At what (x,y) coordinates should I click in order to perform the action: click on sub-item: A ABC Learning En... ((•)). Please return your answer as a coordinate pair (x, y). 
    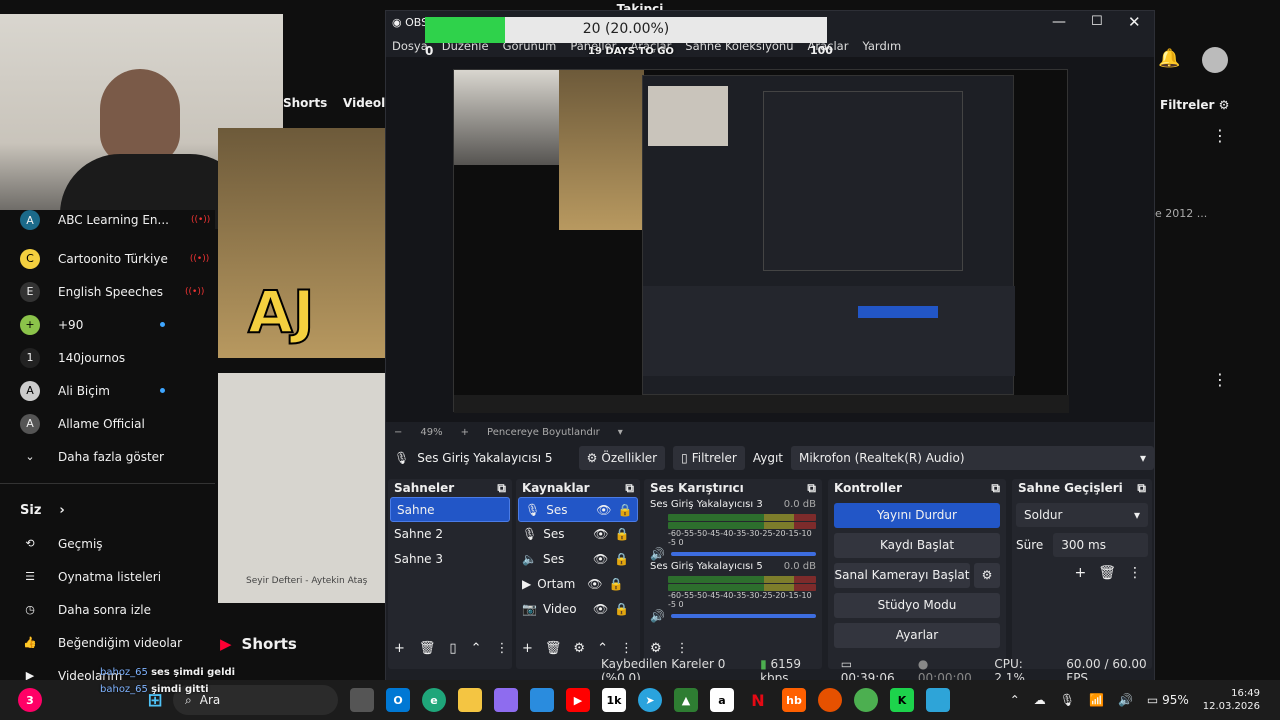
    Looking at the image, I should click on (107, 220).